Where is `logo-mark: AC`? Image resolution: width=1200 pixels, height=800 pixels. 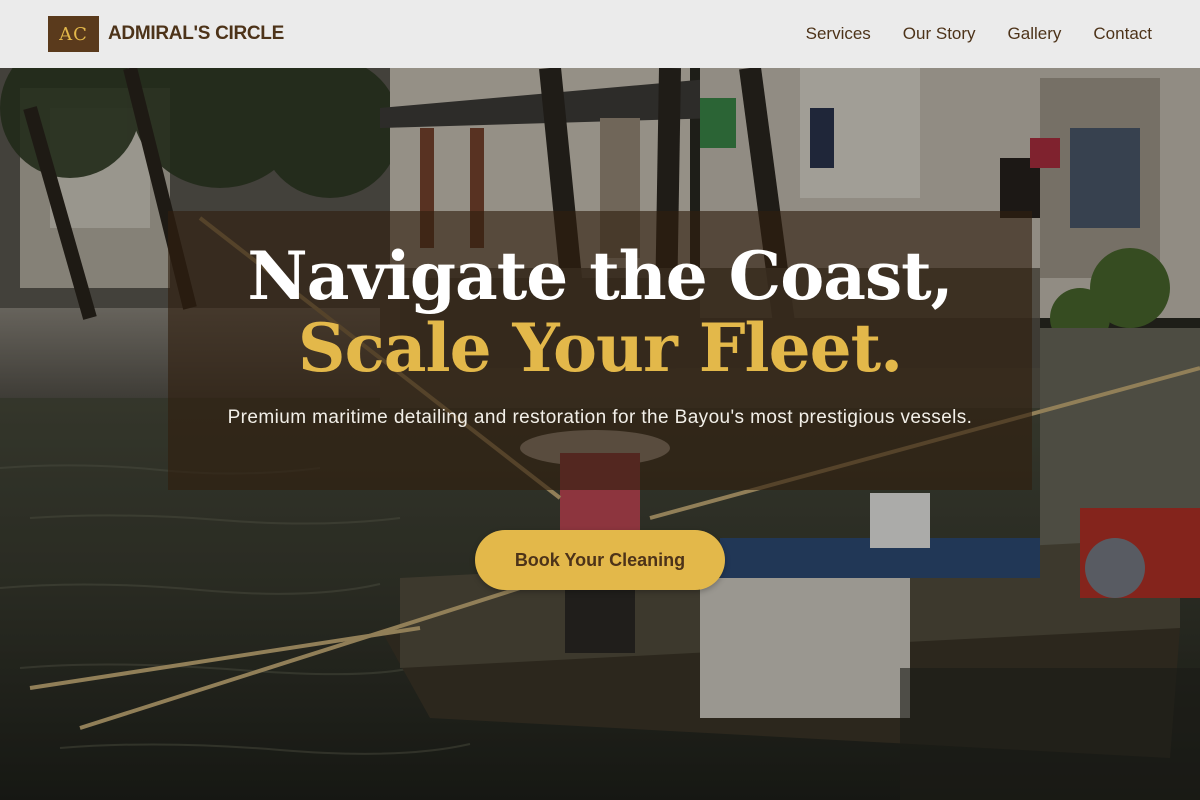 logo-mark: AC is located at coordinates (73, 34).